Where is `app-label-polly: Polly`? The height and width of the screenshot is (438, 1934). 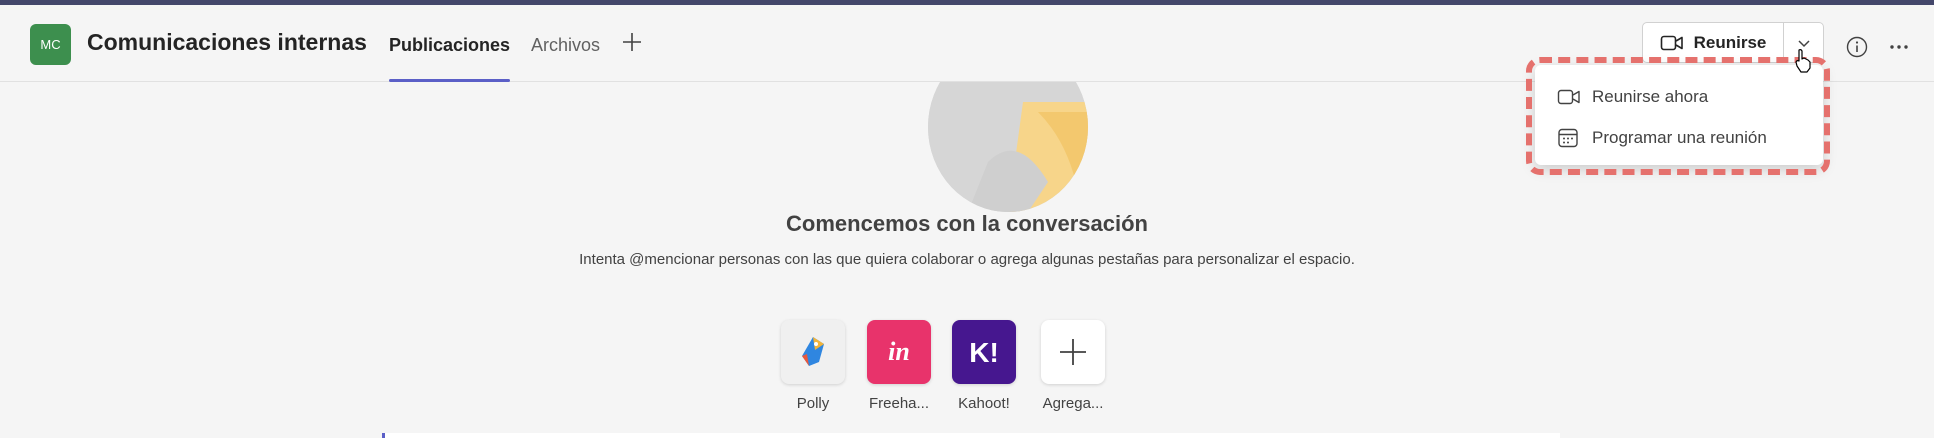 app-label-polly: Polly is located at coordinates (813, 403).